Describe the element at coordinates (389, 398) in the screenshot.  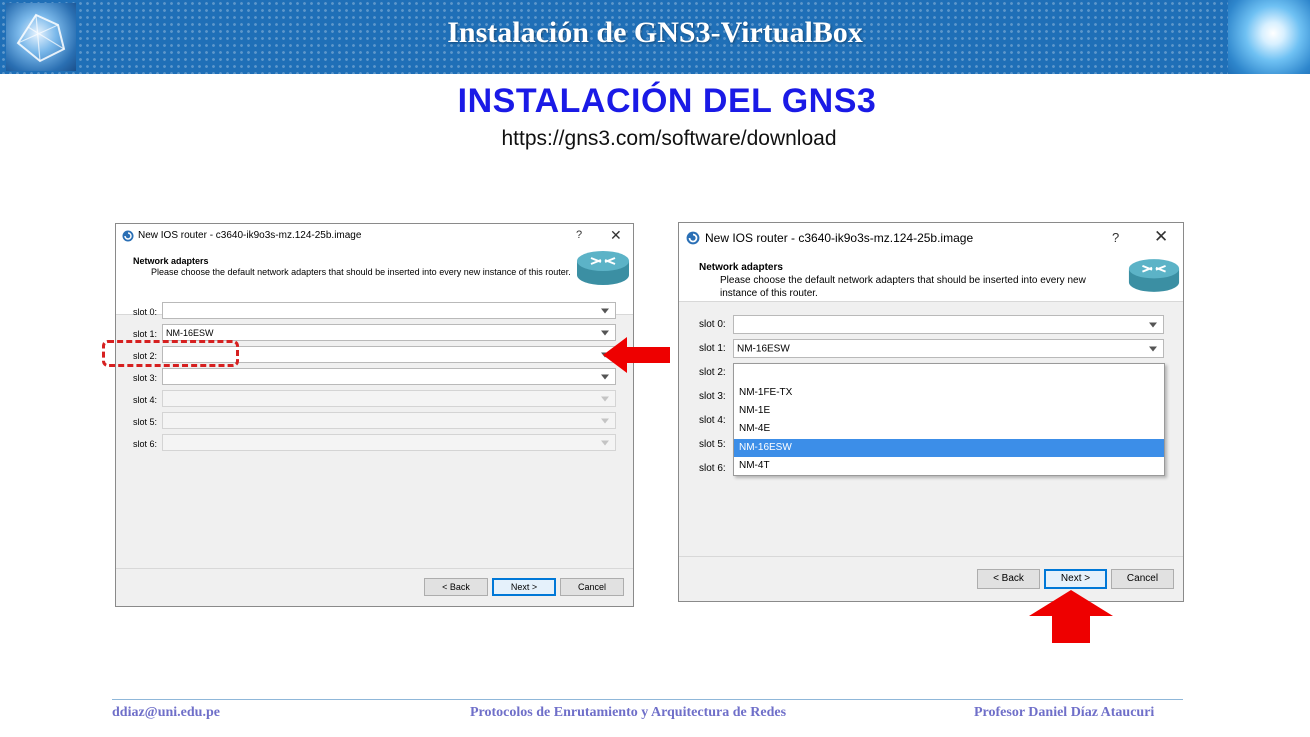
I see `slot-4-combo` at that location.